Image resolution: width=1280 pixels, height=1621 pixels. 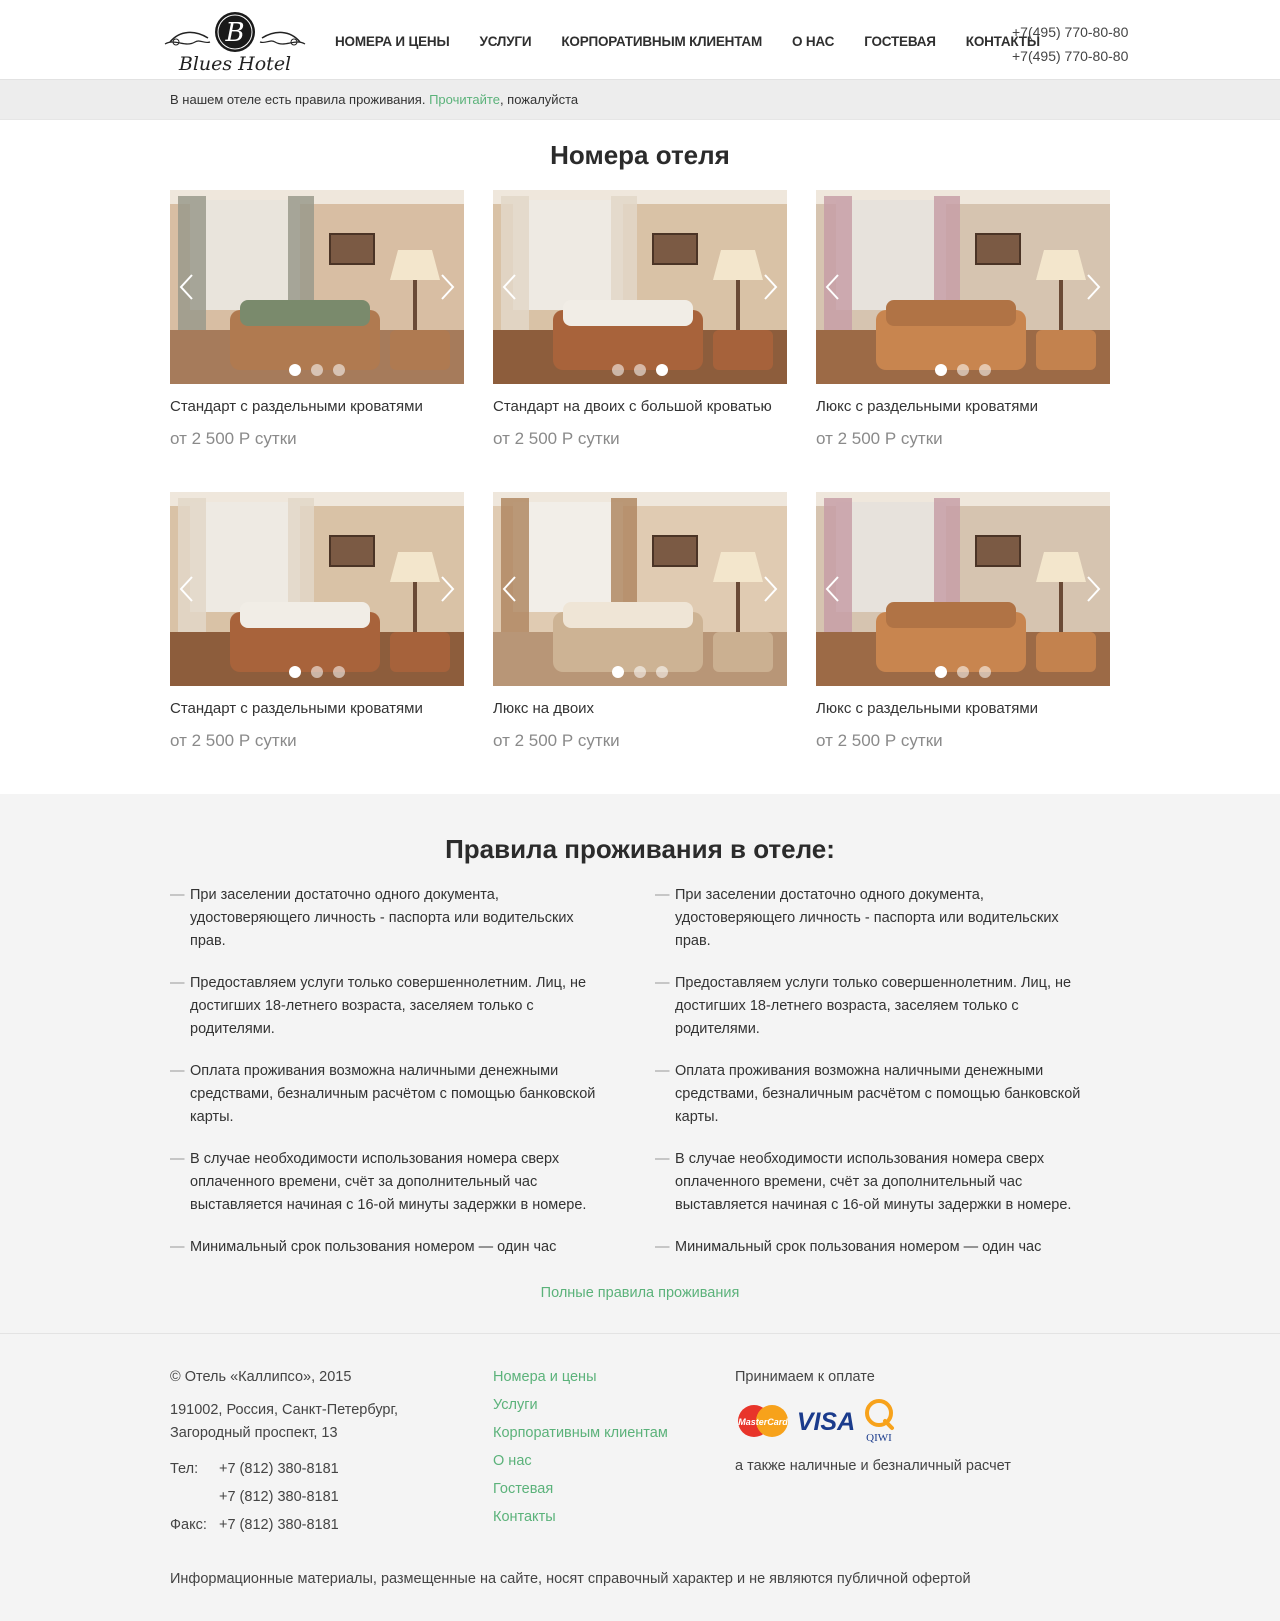 I want to click on qiwi-icon: QIWI, so click(x=879, y=1421).